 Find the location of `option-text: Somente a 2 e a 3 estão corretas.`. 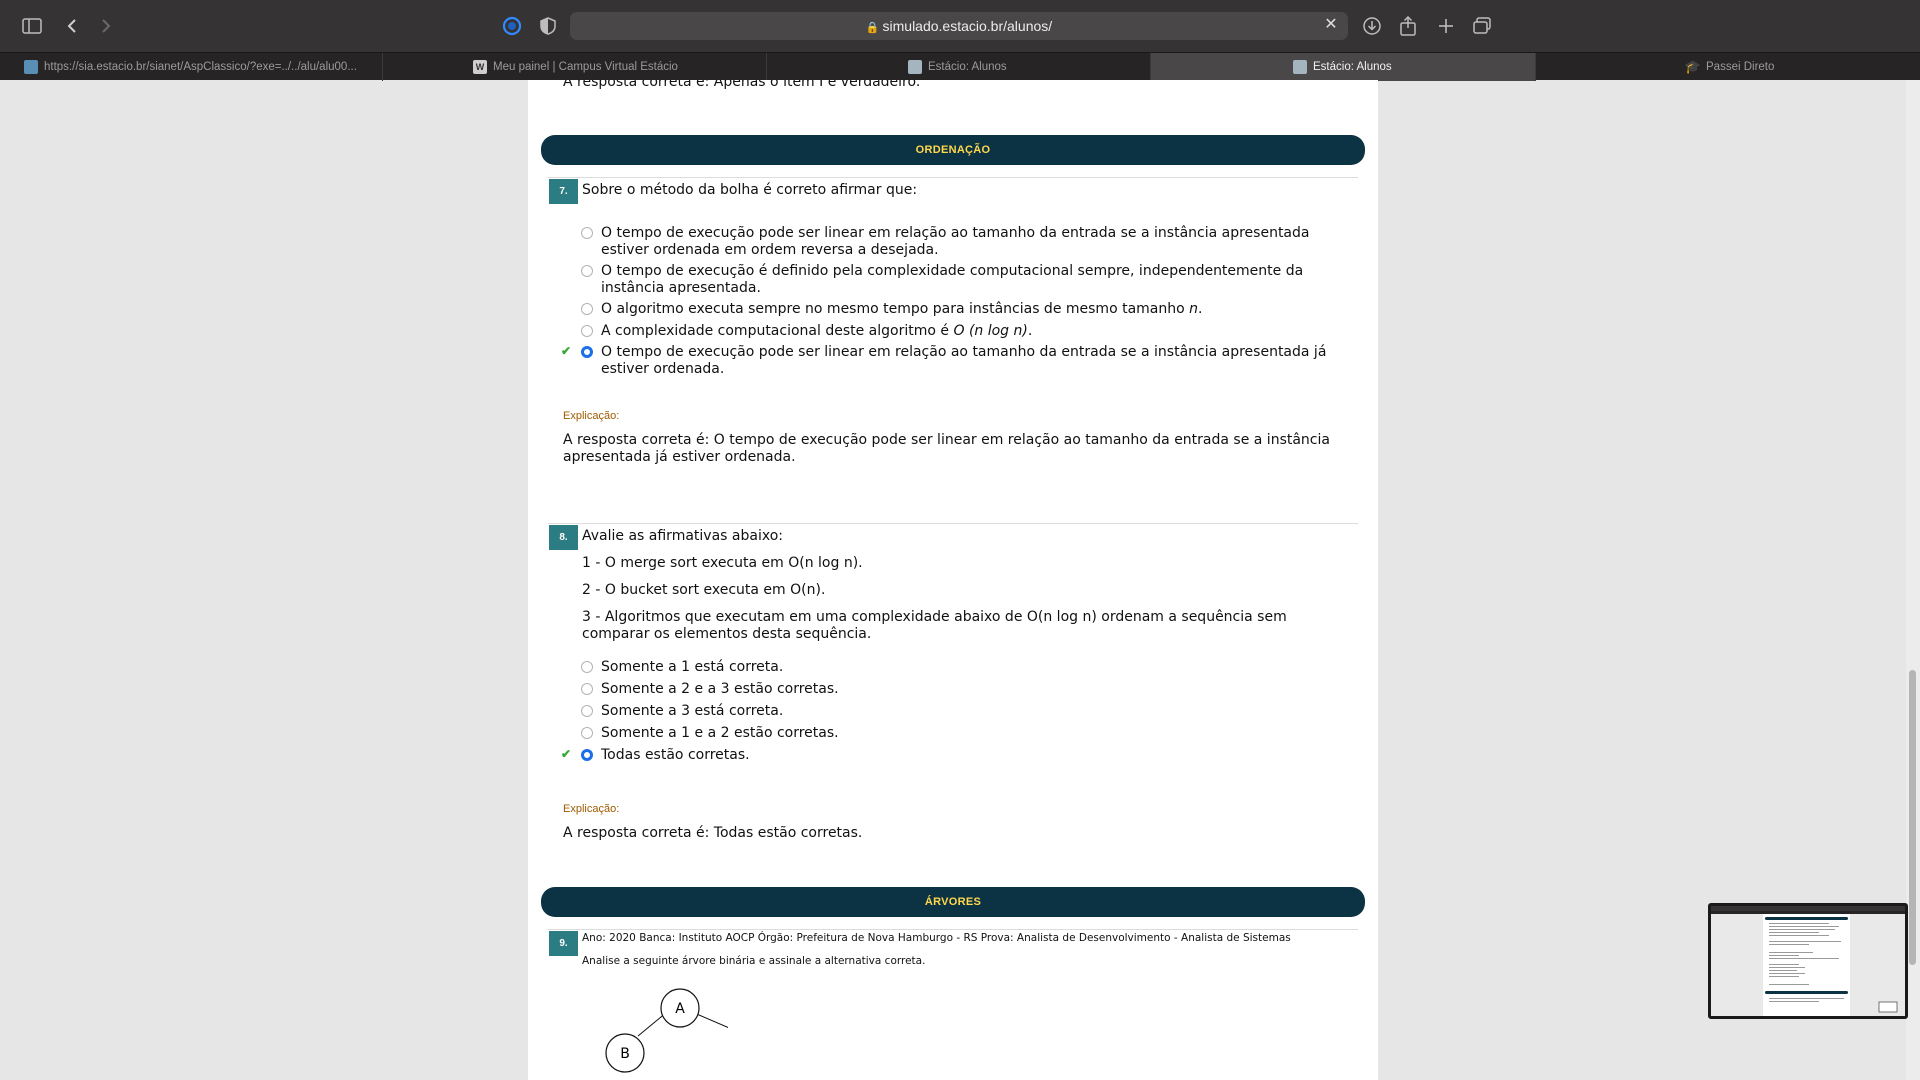

option-text: Somente a 2 e a 3 estão corretas. is located at coordinates (720, 689).